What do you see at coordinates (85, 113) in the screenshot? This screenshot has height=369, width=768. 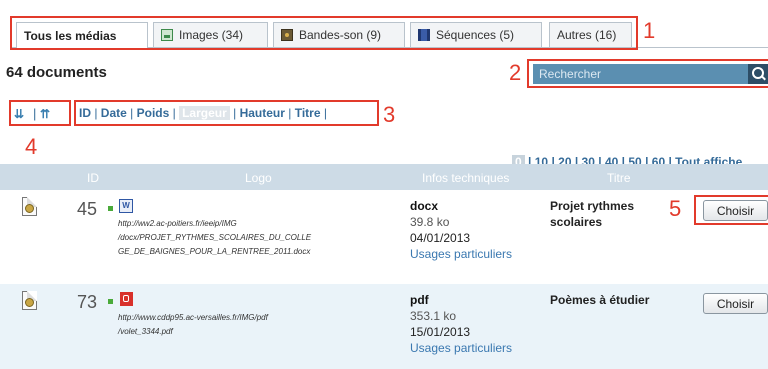 I see `sort-field-id: ID` at bounding box center [85, 113].